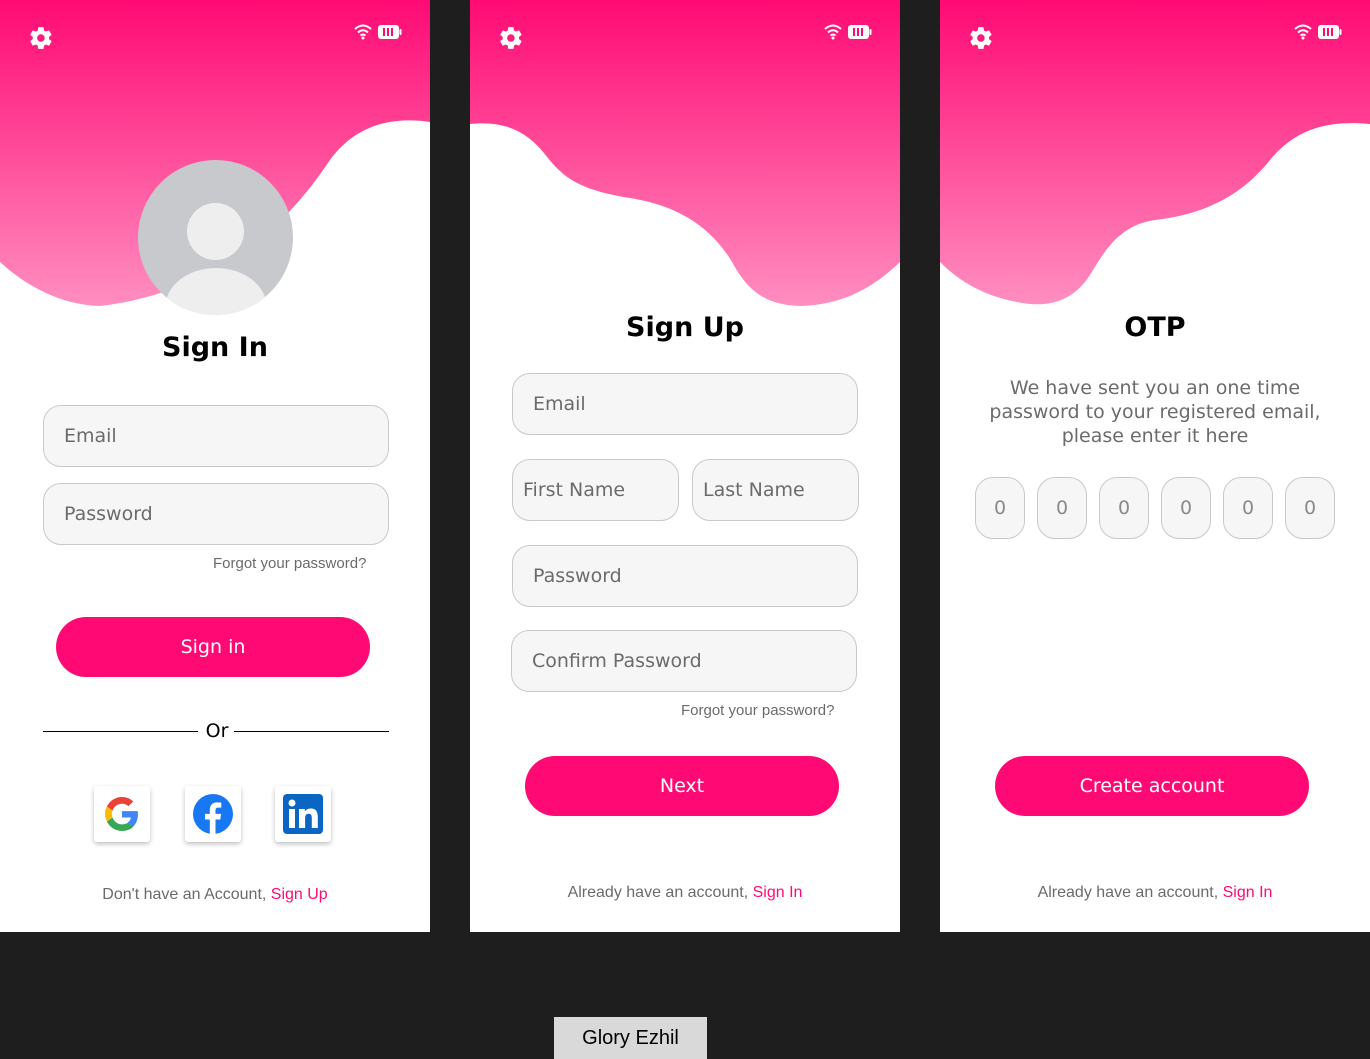 This screenshot has width=1370, height=1059. Describe the element at coordinates (1155, 327) in the screenshot. I see `page-title: OTP` at that location.